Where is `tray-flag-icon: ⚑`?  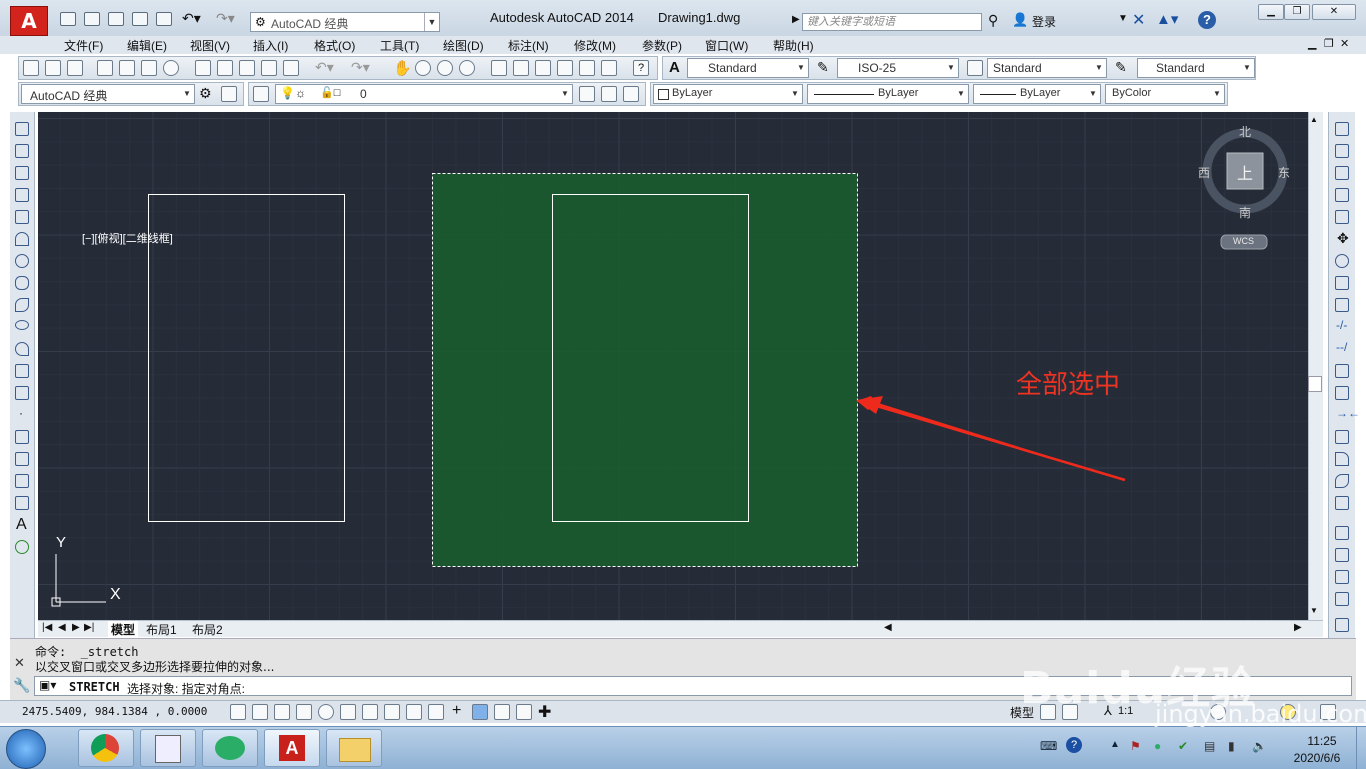 tray-flag-icon: ⚑ is located at coordinates (1135, 746).